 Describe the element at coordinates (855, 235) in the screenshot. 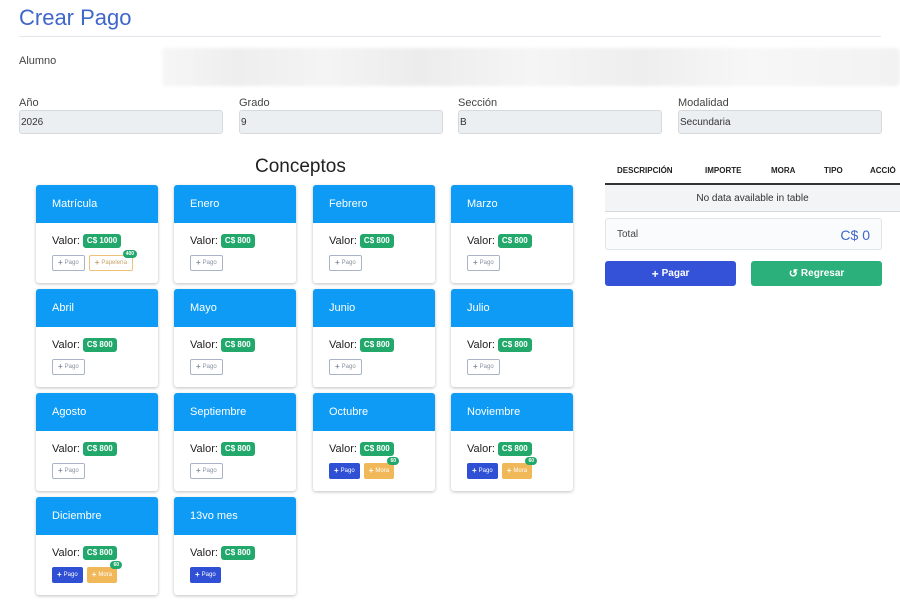

I see `total-value: C$ 0` at that location.